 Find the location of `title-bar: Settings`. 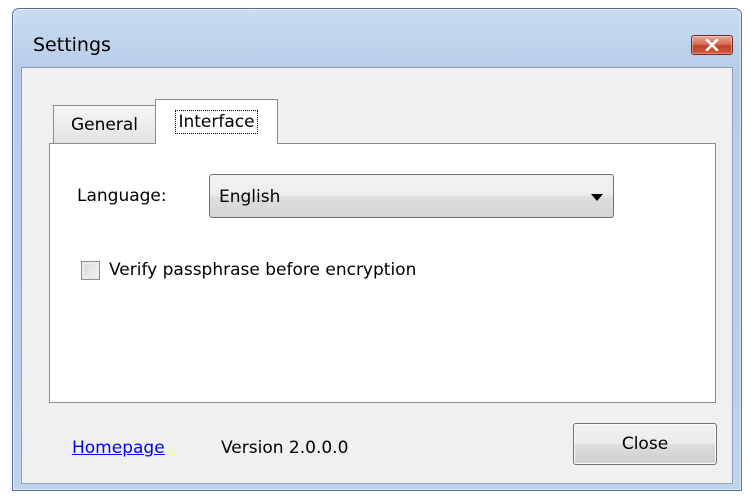

title-bar: Settings is located at coordinates (377, 38).